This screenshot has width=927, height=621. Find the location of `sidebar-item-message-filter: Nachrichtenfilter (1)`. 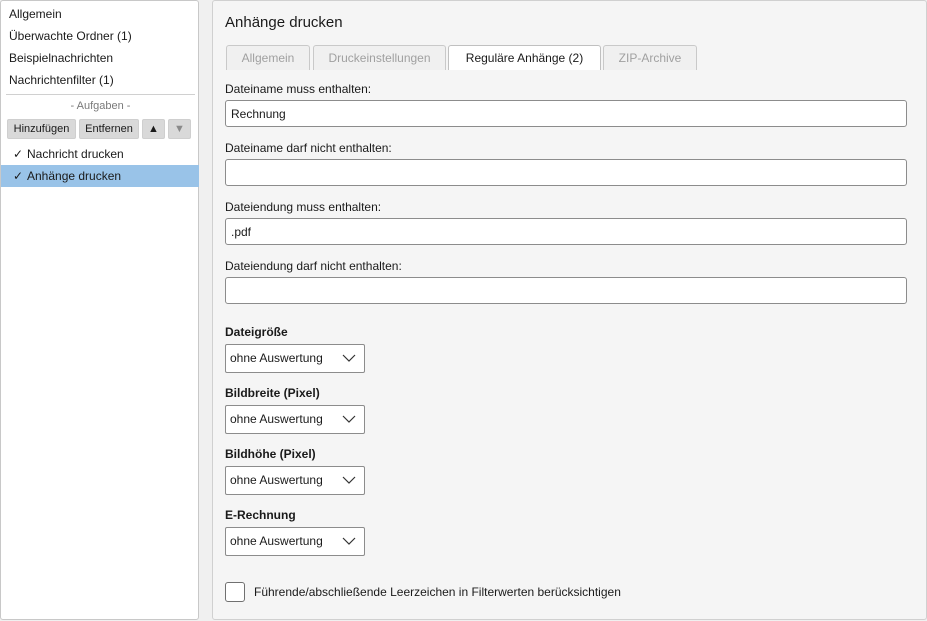

sidebar-item-message-filter: Nachrichtenfilter (1) is located at coordinates (61, 80).